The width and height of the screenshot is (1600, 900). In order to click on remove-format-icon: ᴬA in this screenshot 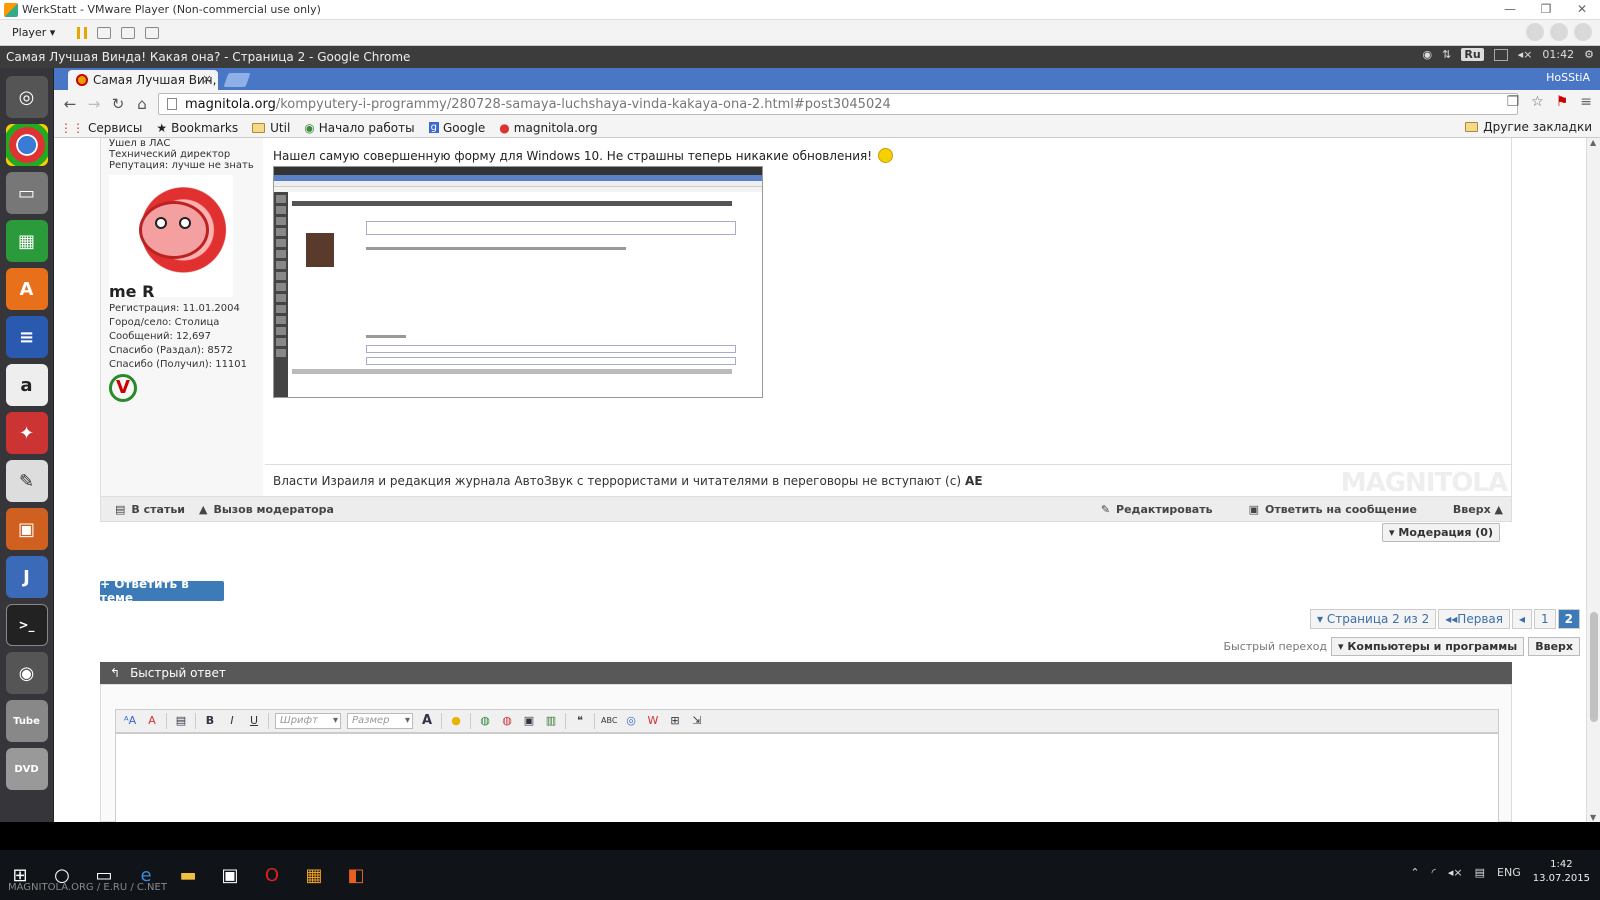, I will do `click(130, 721)`.